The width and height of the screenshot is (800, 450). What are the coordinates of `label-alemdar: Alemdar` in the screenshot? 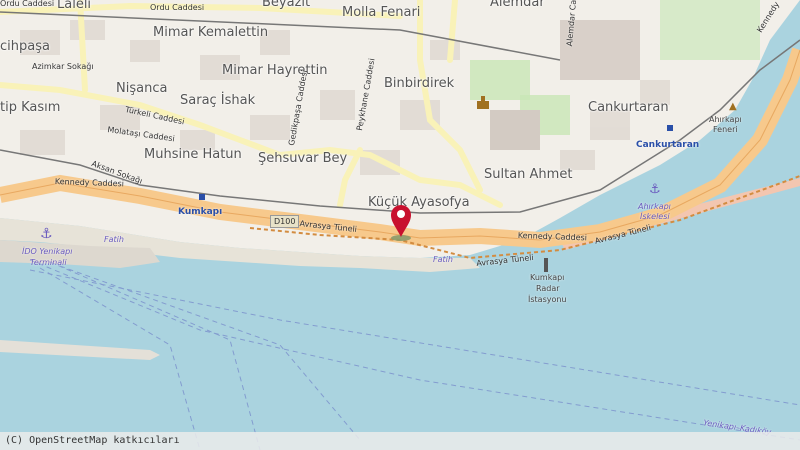 It's located at (517, 5).